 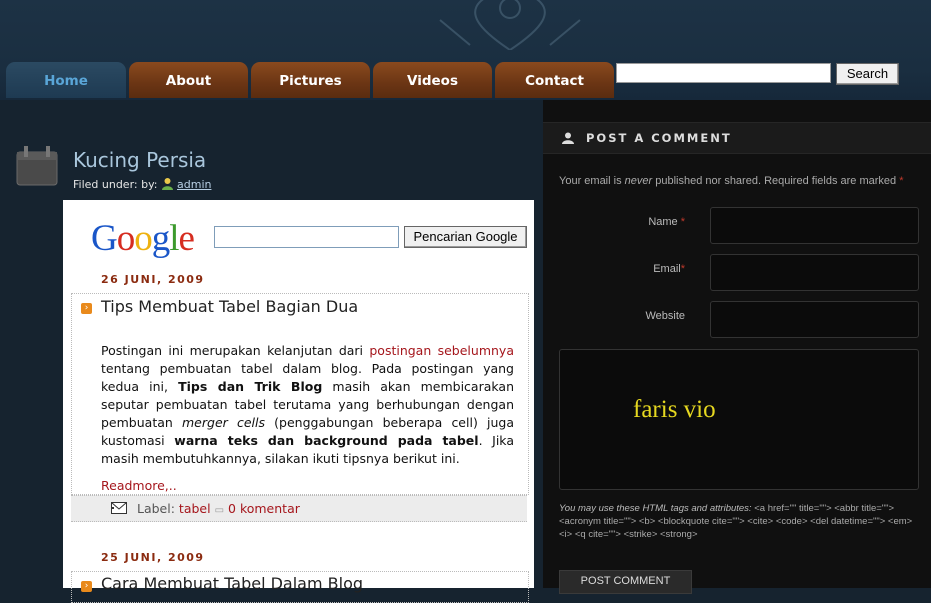 What do you see at coordinates (737, 138) in the screenshot?
I see `comment-heading: POST A COMMENT` at bounding box center [737, 138].